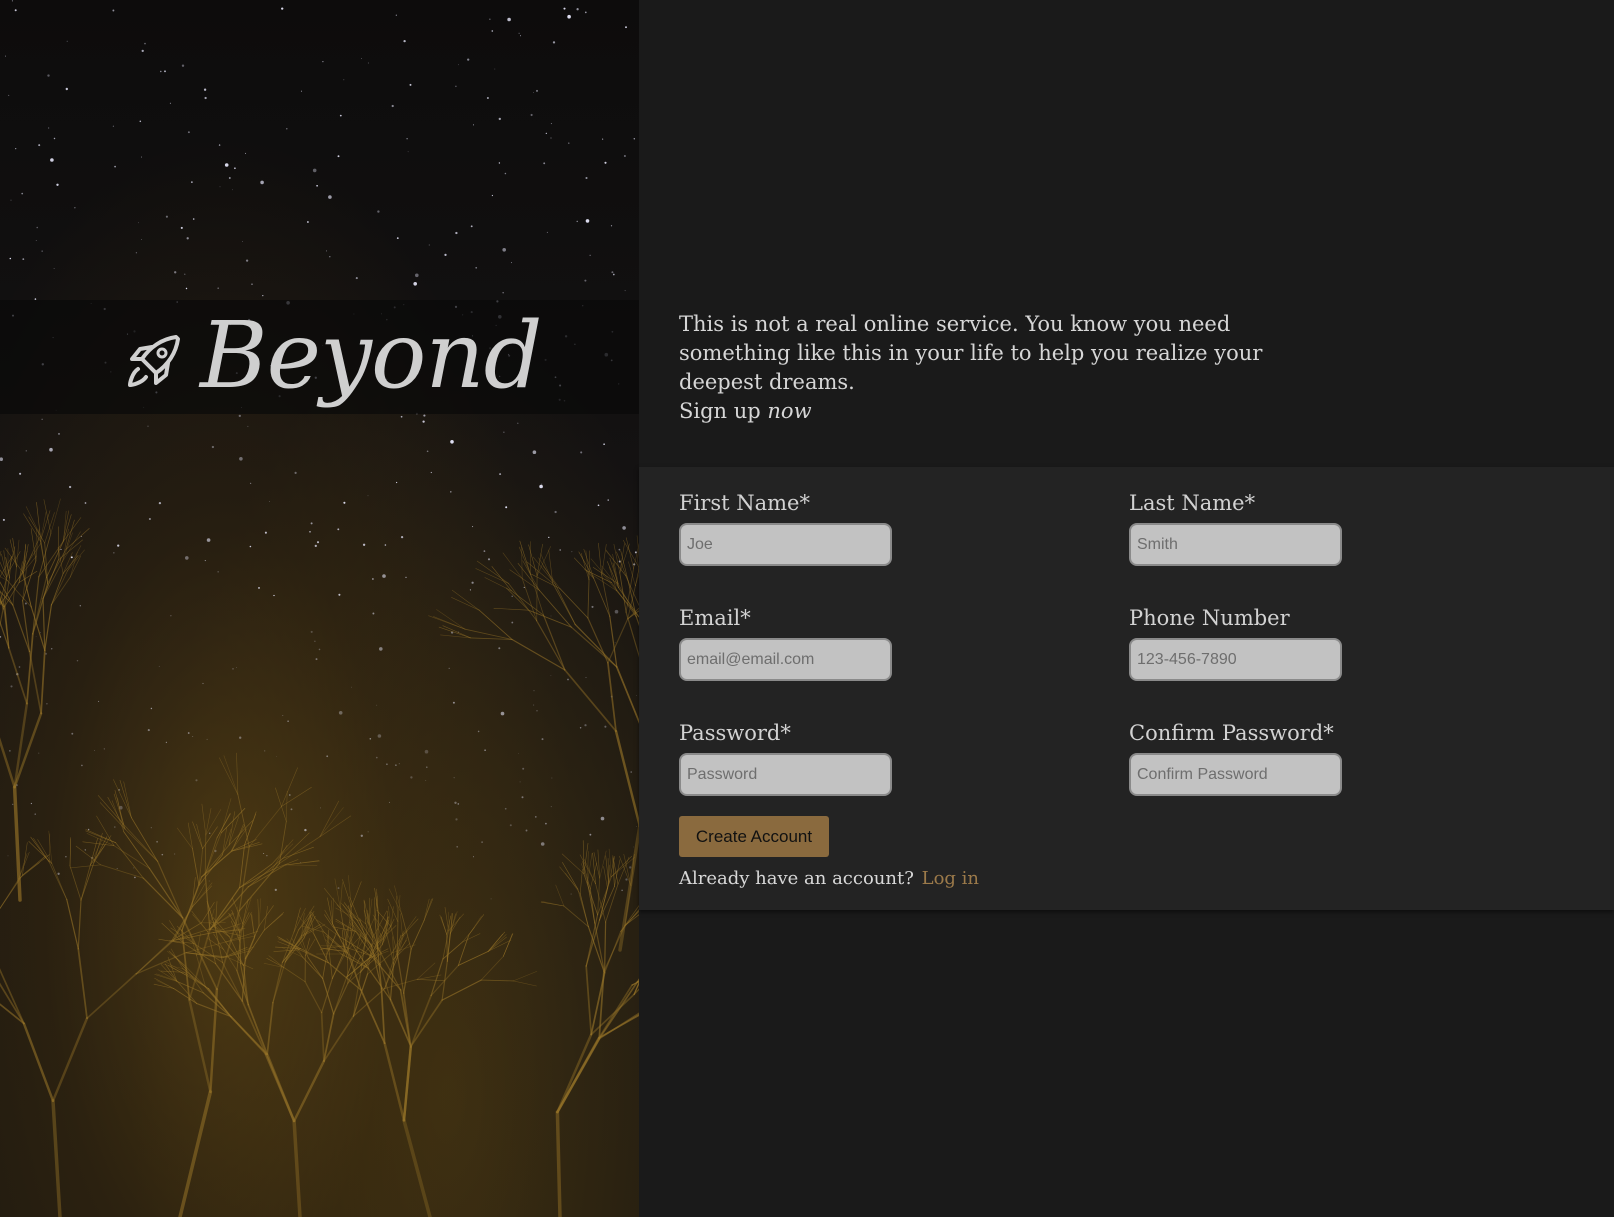 This screenshot has height=1217, width=1614. What do you see at coordinates (1231, 733) in the screenshot?
I see `confirm-password-label: Confirm Password*` at bounding box center [1231, 733].